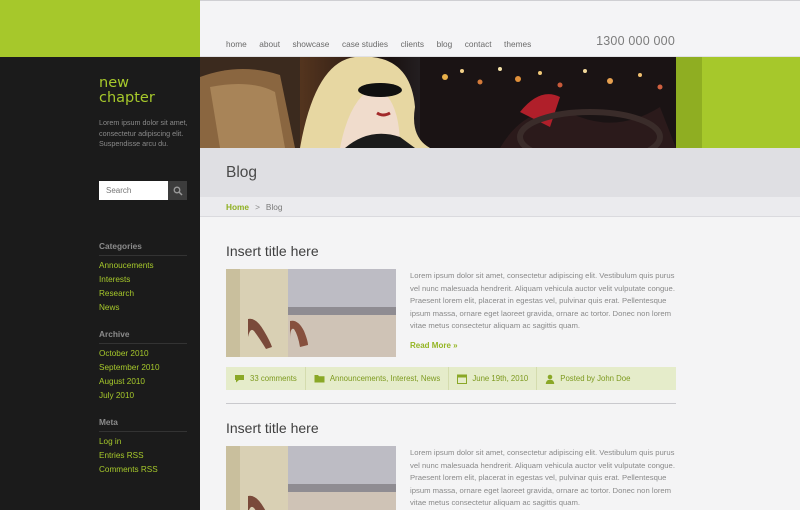 The height and width of the screenshot is (510, 800). I want to click on post-date-text: June 19th, 2010, so click(500, 378).